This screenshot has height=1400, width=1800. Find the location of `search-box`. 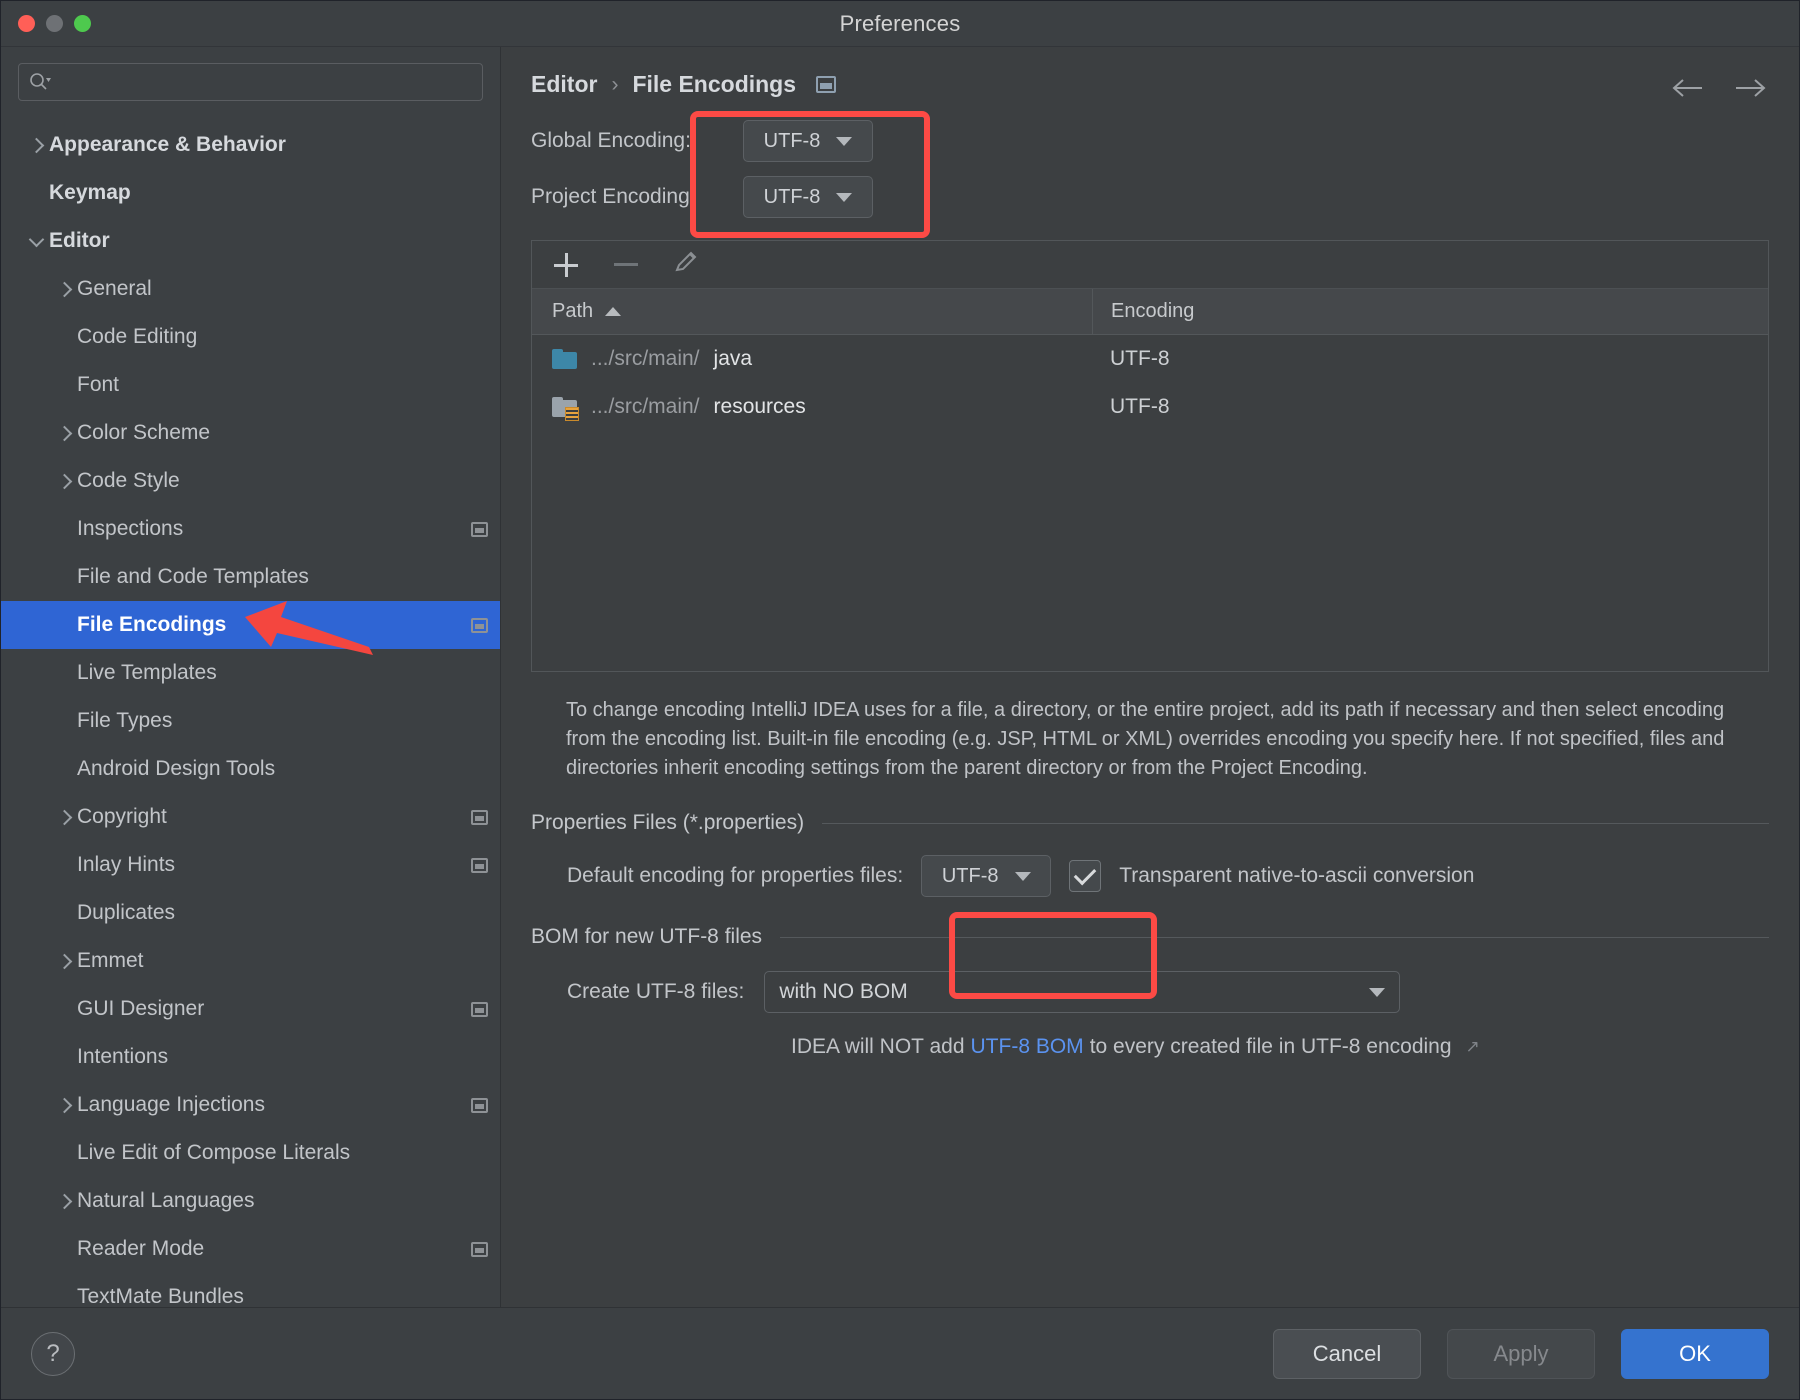

search-box is located at coordinates (250, 82).